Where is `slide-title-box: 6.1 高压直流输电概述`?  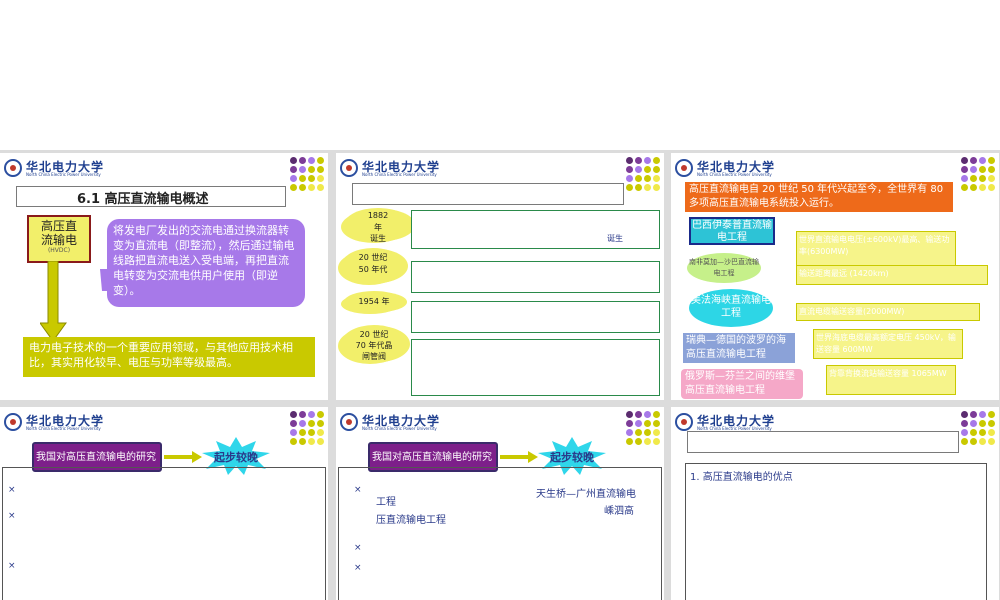 slide-title-box: 6.1 高压直流输电概述 is located at coordinates (151, 196).